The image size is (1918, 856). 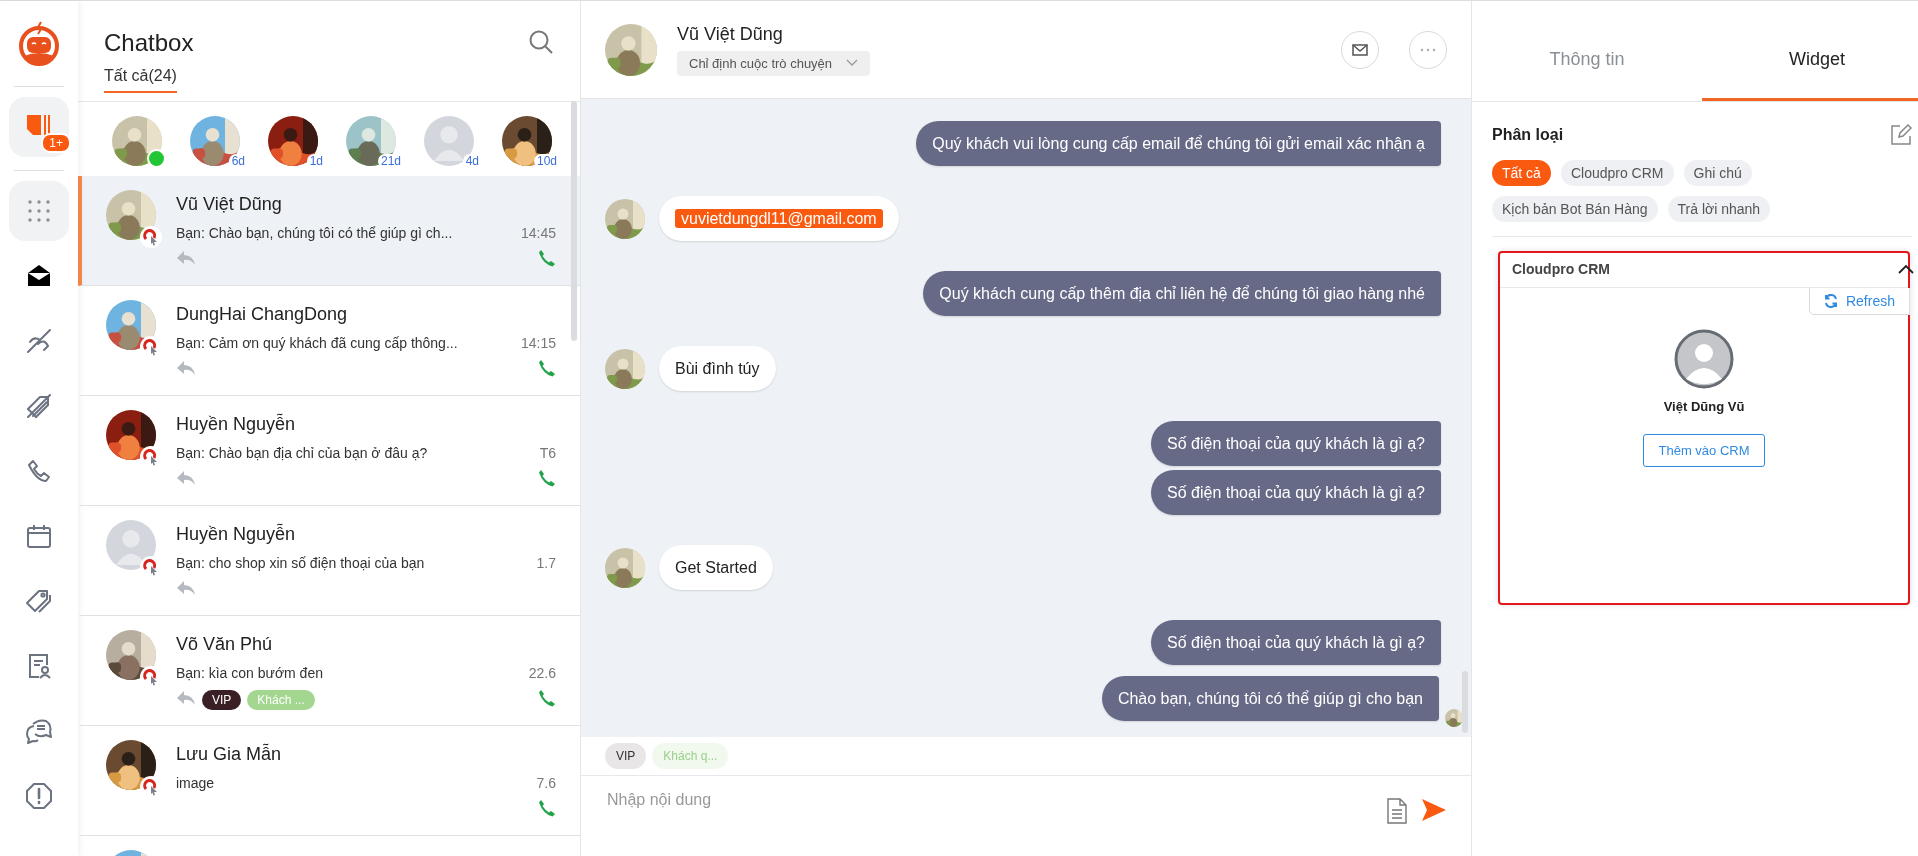 What do you see at coordinates (541, 42) in the screenshot?
I see `search-icon` at bounding box center [541, 42].